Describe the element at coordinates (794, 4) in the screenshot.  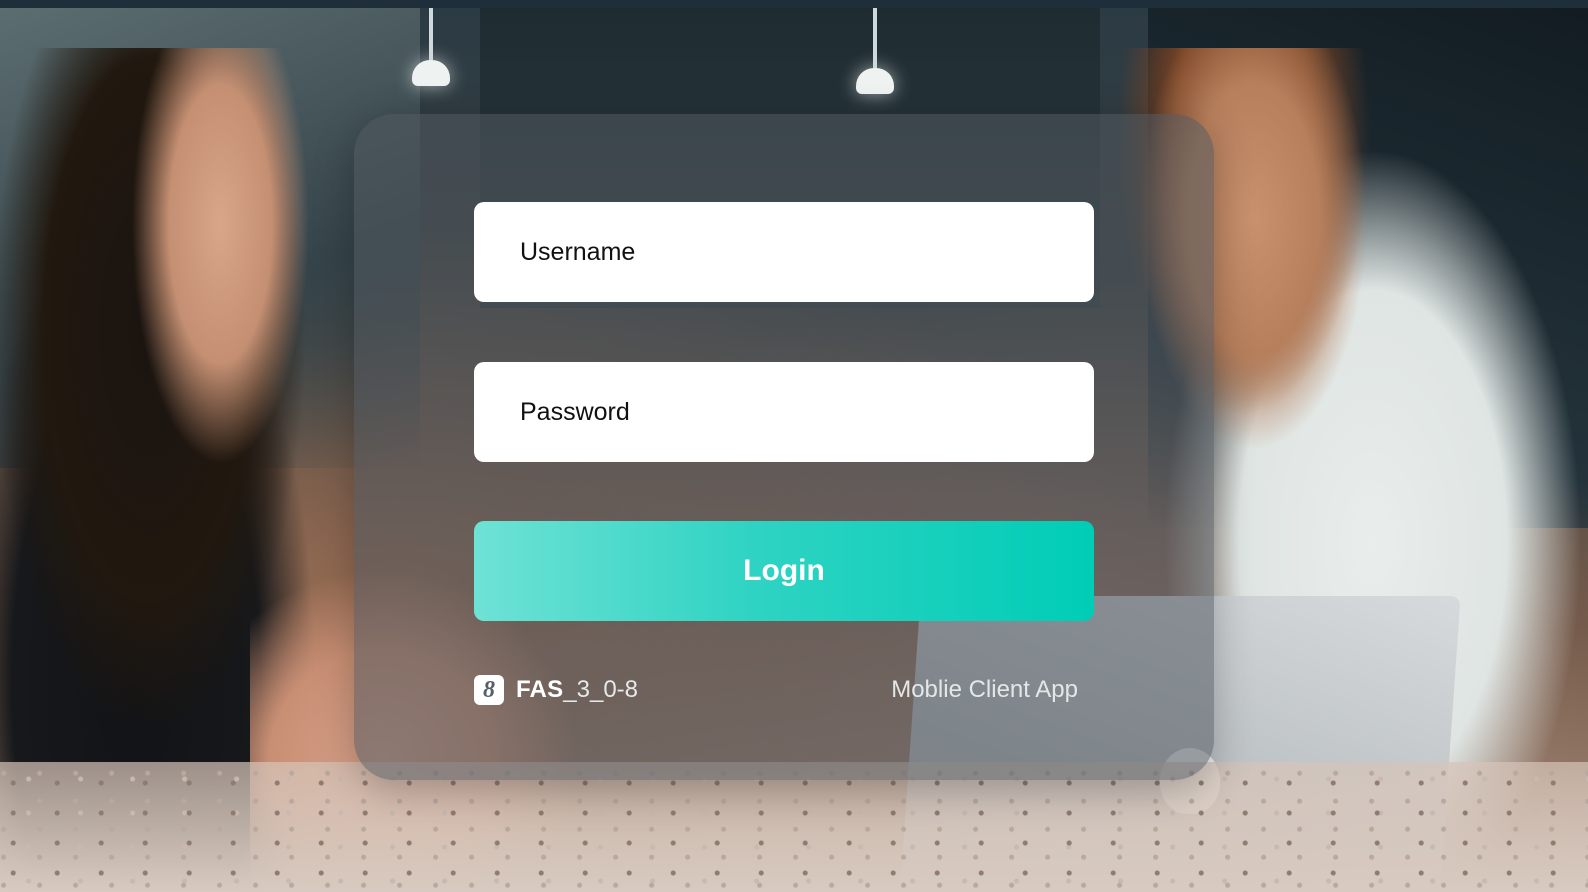
I see `top-strip` at that location.